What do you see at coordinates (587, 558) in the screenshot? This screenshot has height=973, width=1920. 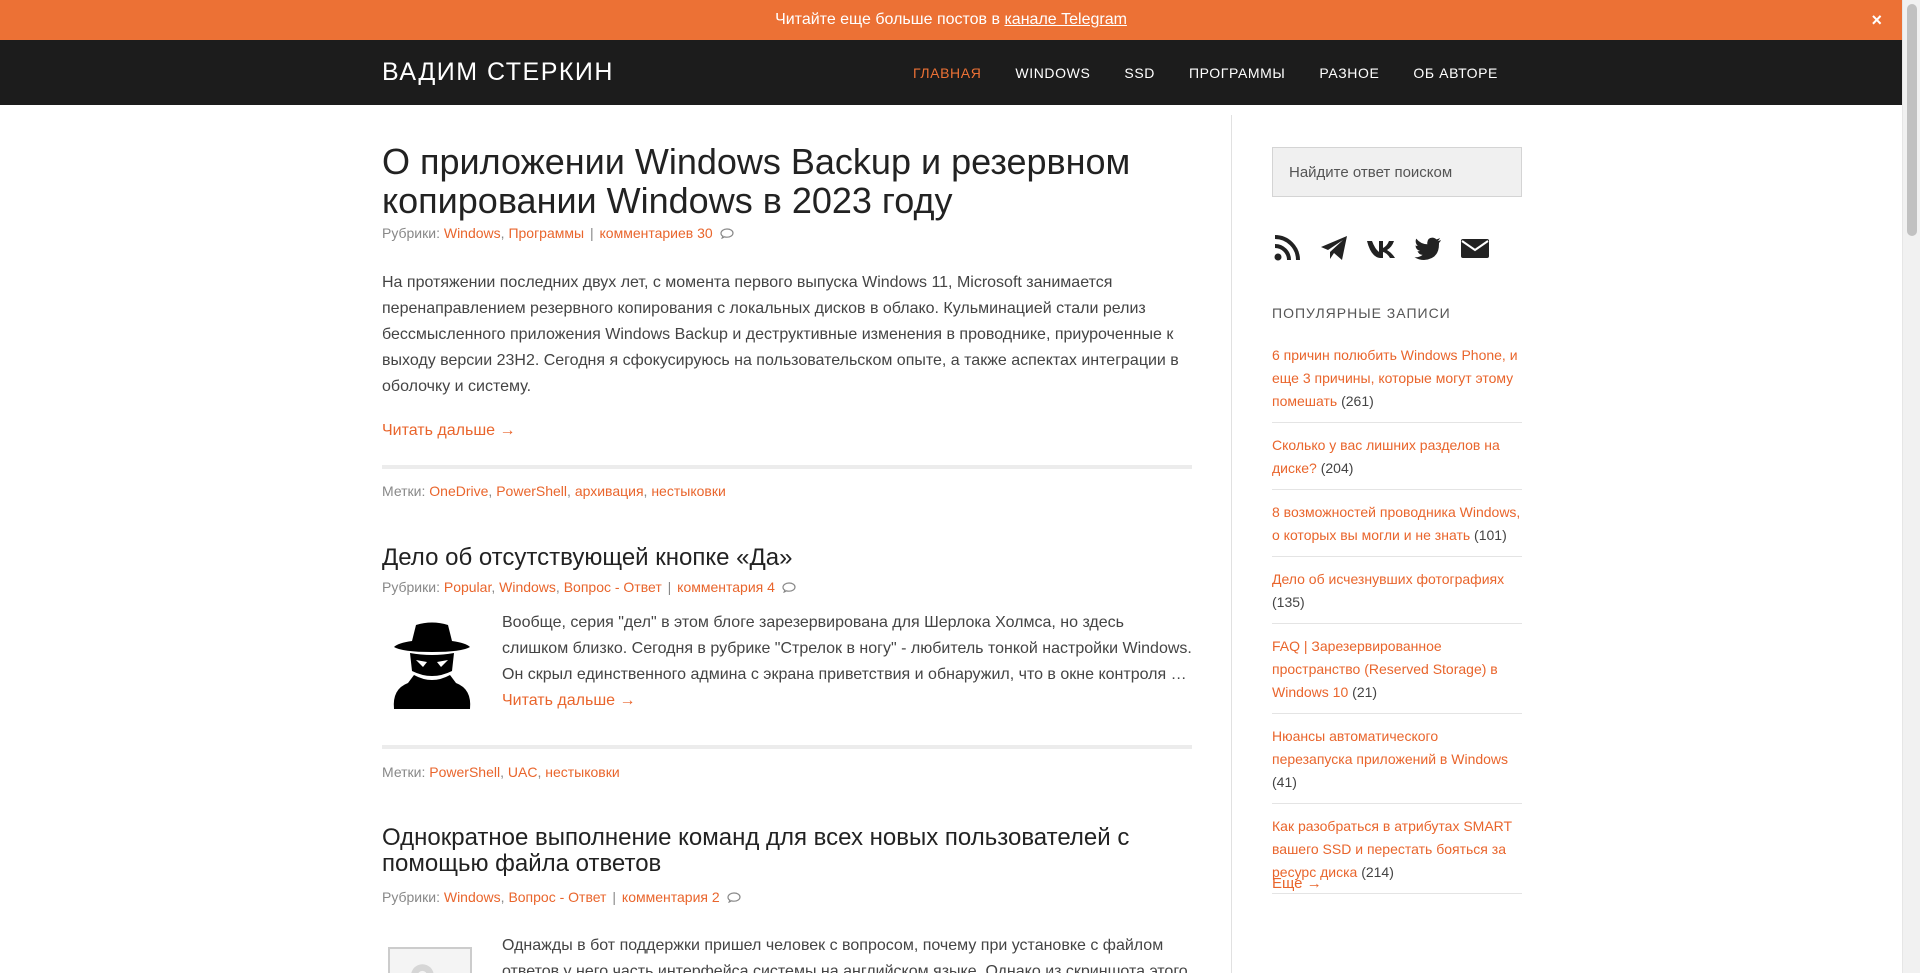 I see `post-title: Дело об отсутствующей кнопке «Да»` at bounding box center [587, 558].